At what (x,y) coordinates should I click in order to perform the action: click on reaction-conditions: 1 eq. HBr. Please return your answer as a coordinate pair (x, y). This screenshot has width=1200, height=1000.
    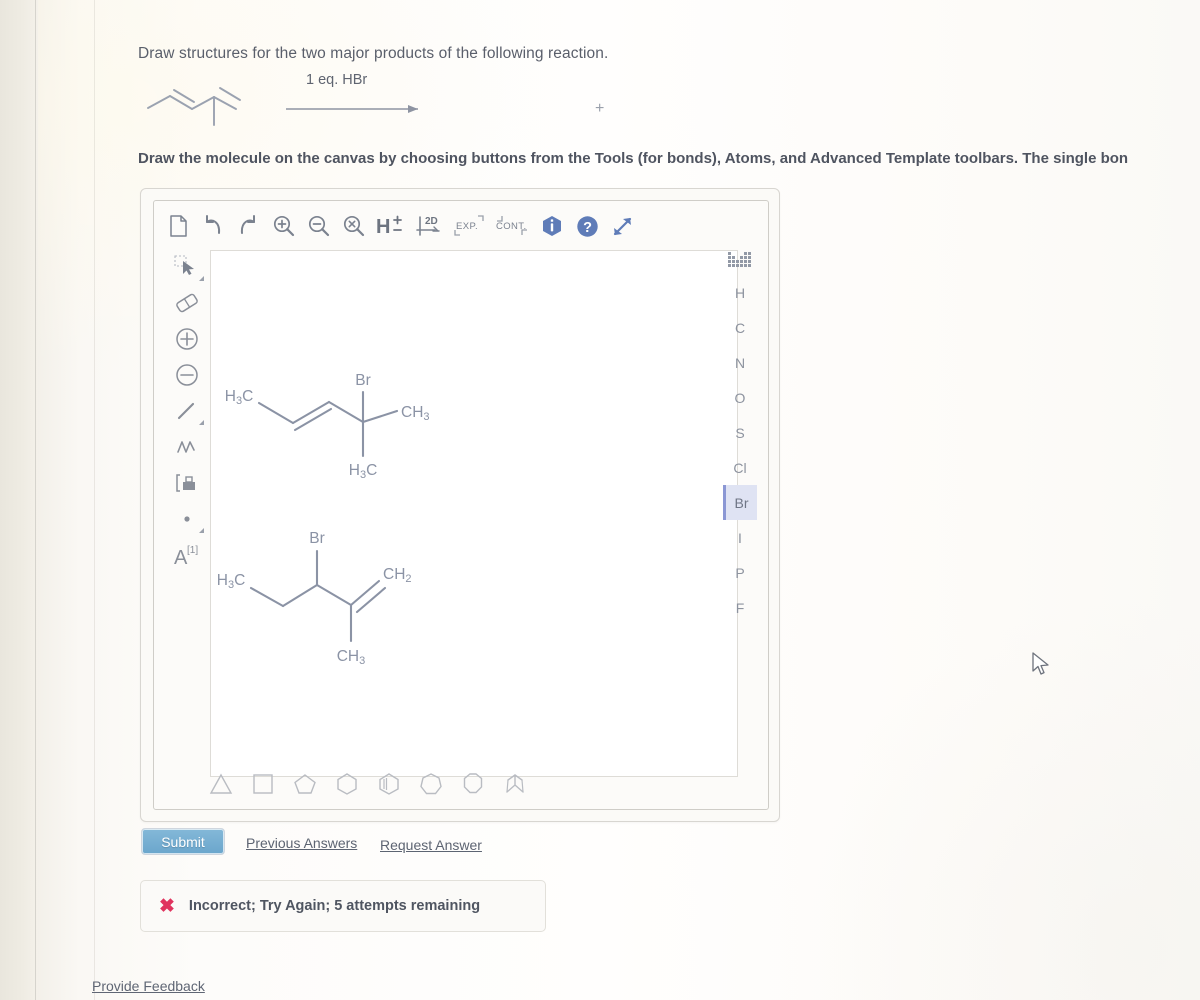
    Looking at the image, I should click on (337, 80).